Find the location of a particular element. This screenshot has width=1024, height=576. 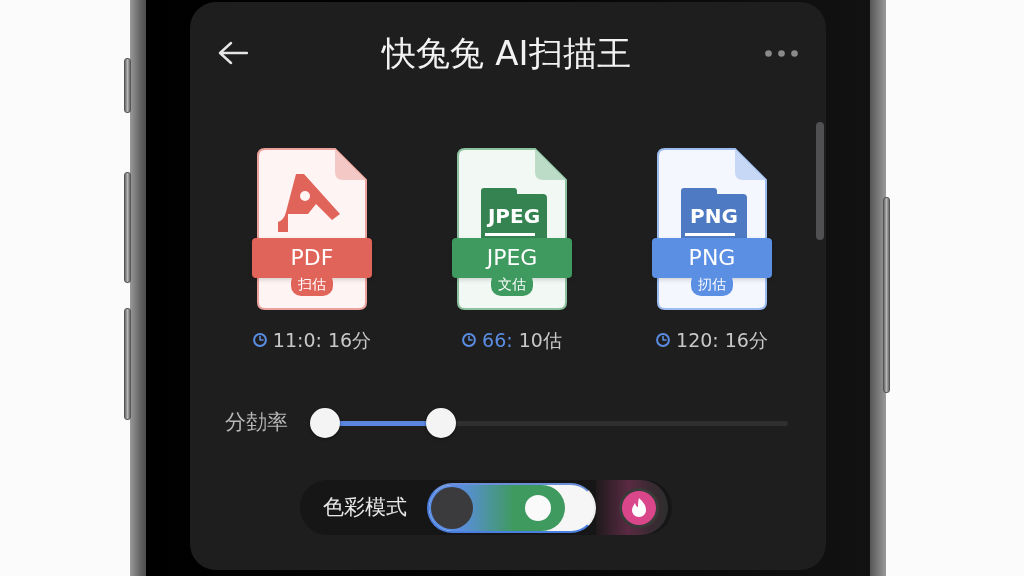

format-label: PNG is located at coordinates (712, 258).